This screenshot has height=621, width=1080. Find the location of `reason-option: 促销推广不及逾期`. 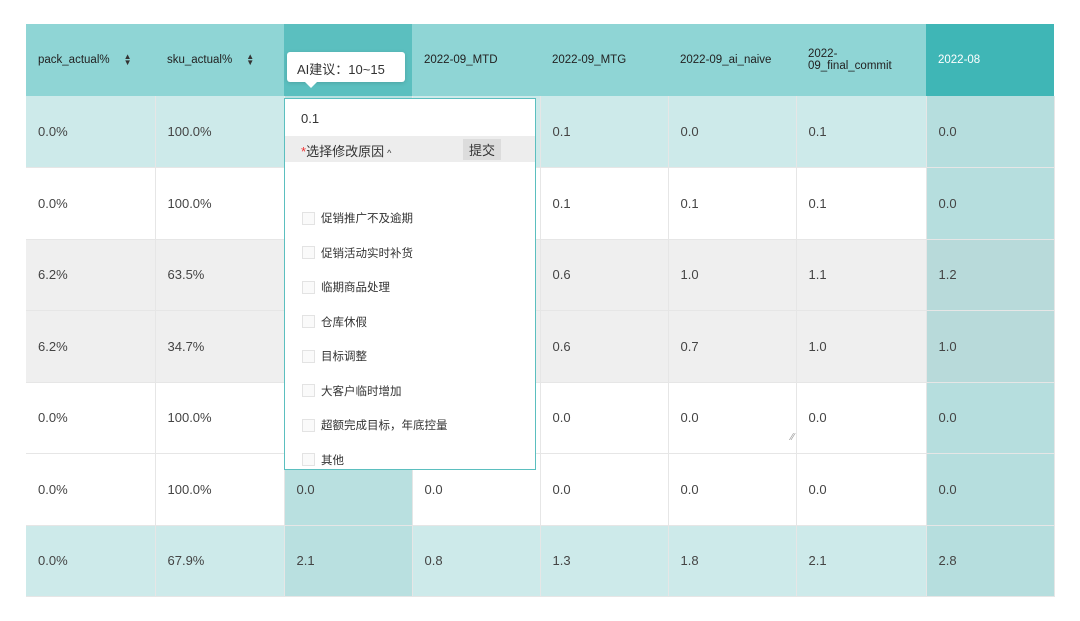

reason-option: 促销推广不及逾期 is located at coordinates (375, 218).